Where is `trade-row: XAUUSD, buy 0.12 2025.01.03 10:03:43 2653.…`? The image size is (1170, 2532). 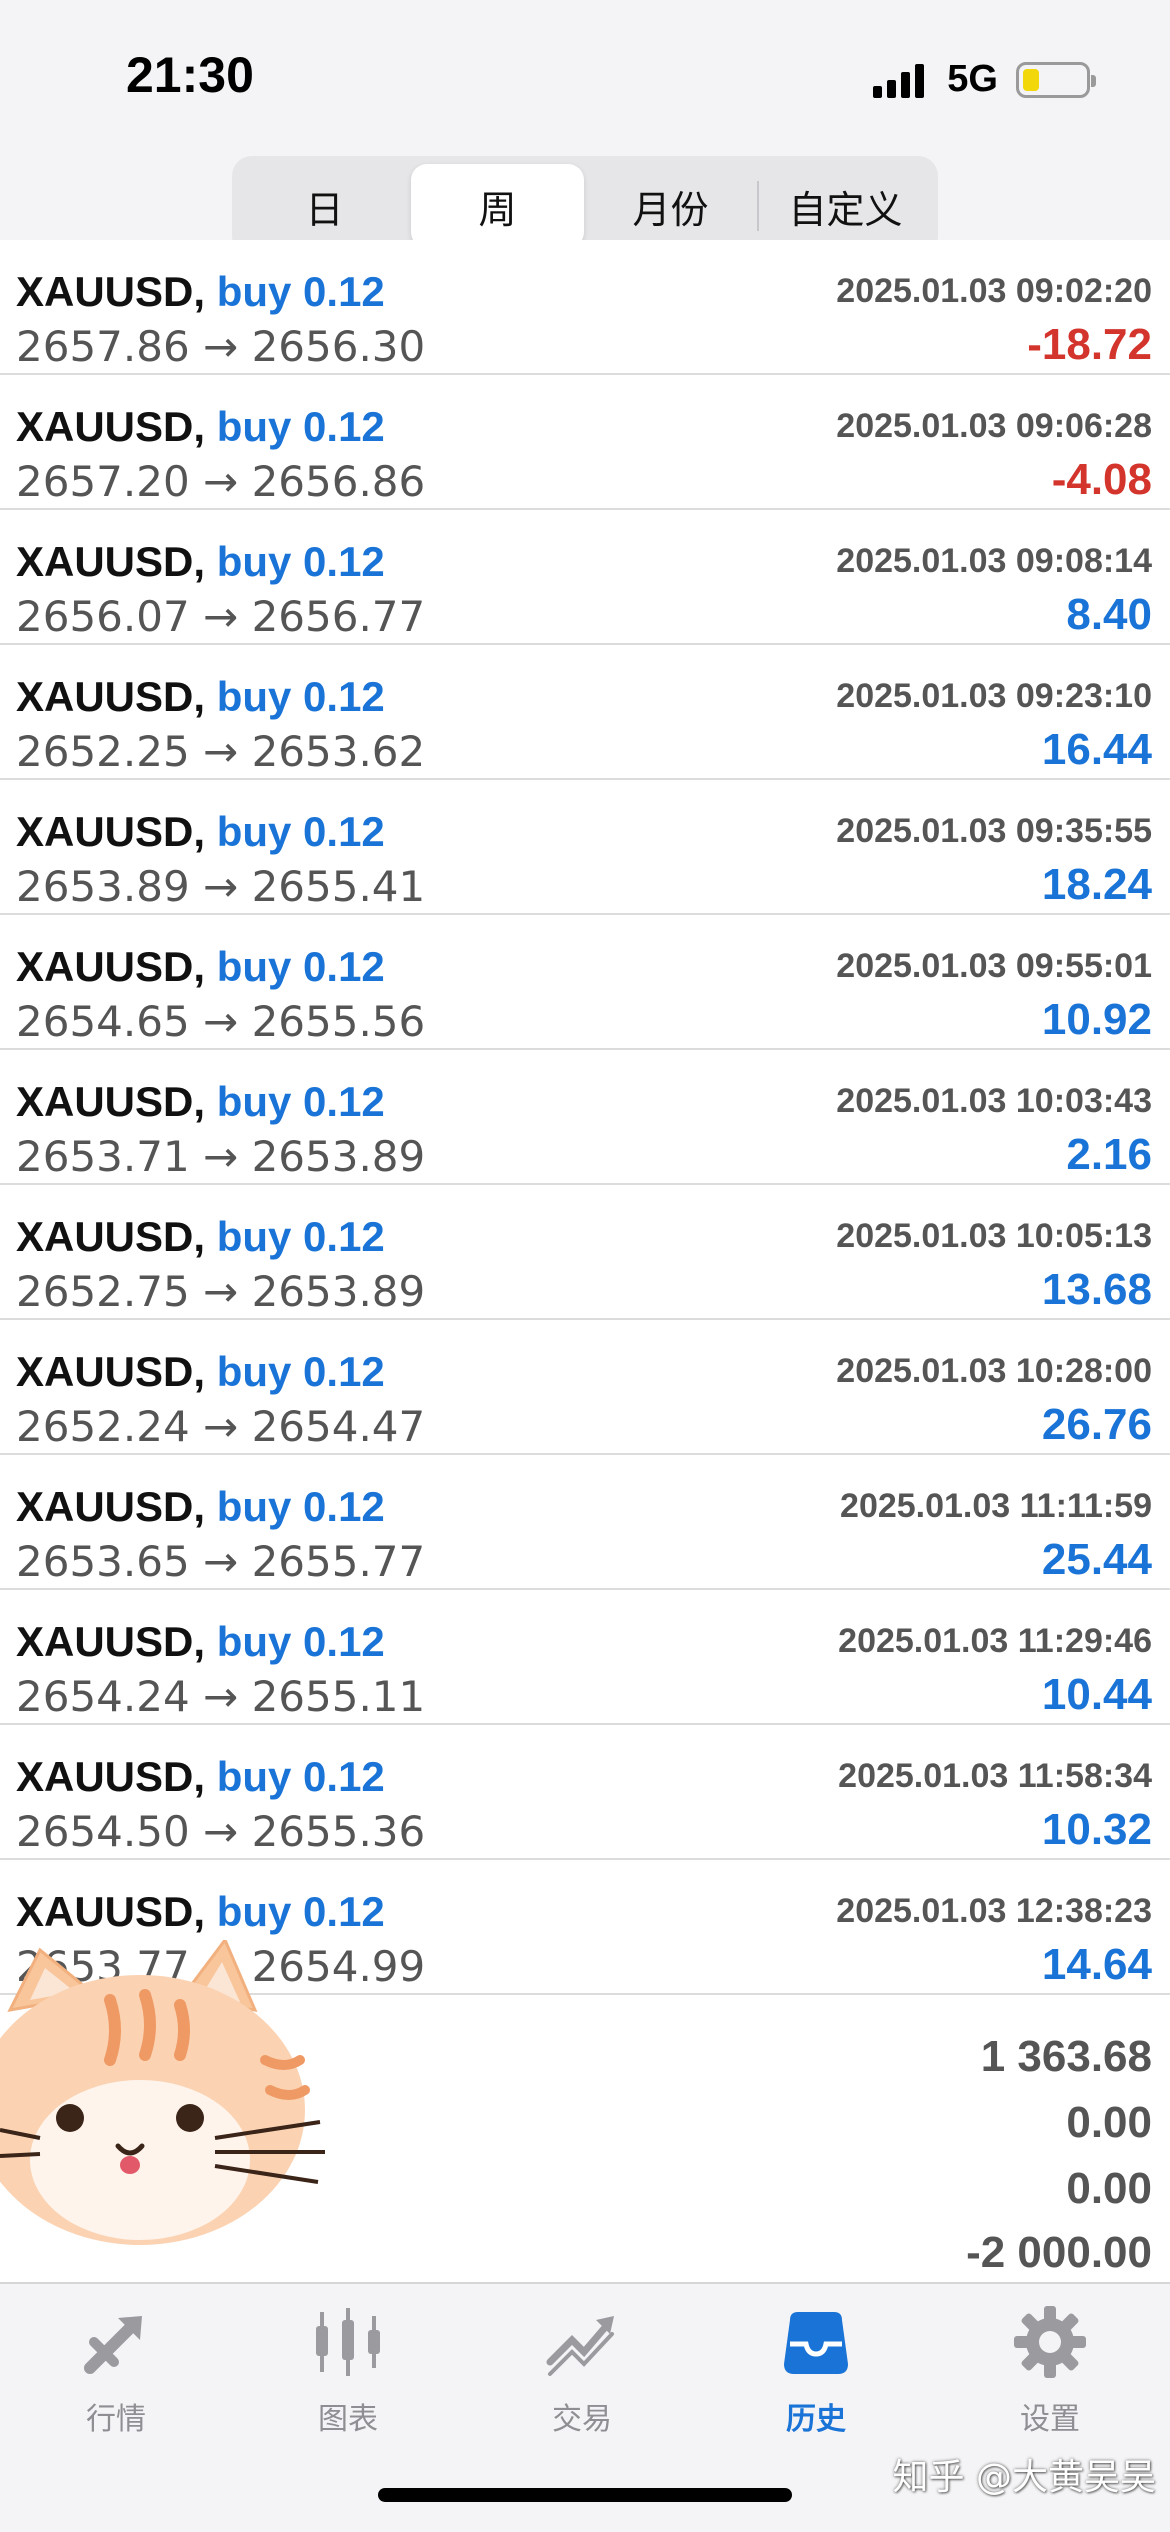 trade-row: XAUUSD, buy 0.12 2025.01.03 10:03:43 2653.… is located at coordinates (585, 1117).